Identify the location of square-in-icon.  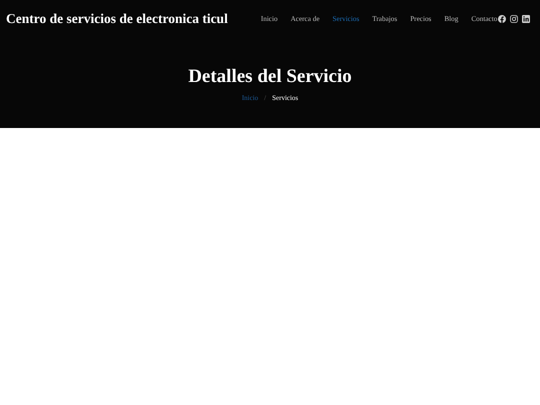
(526, 18).